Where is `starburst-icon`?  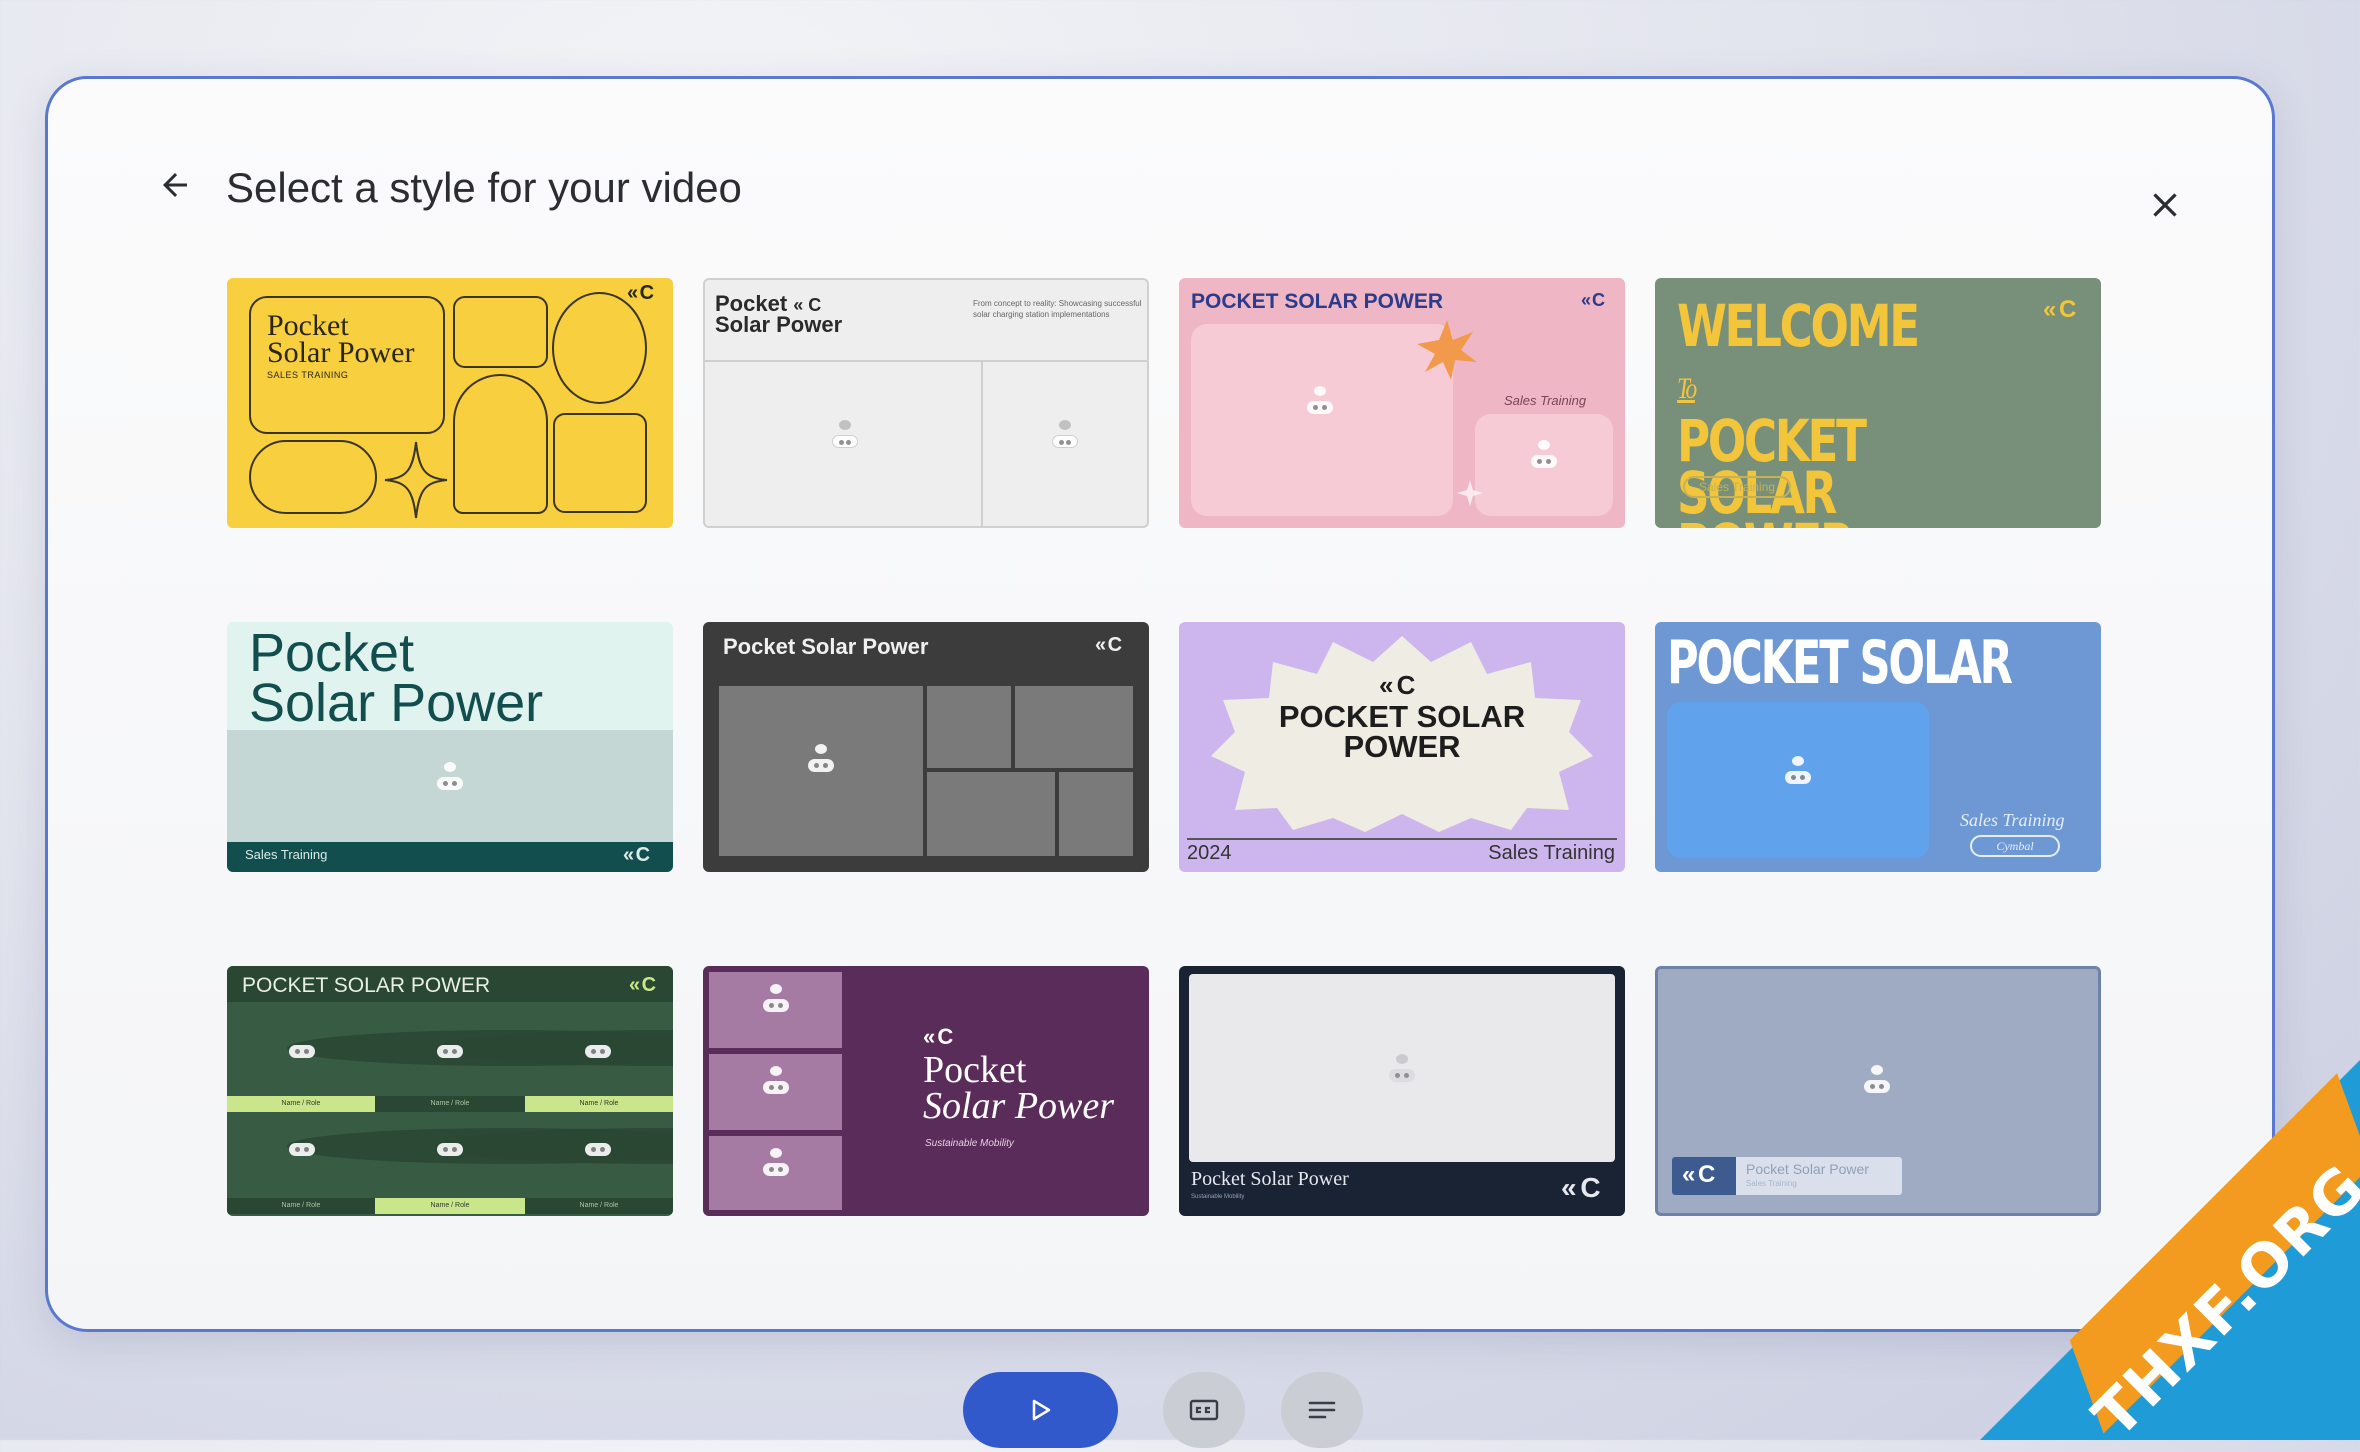 starburst-icon is located at coordinates (1447, 350).